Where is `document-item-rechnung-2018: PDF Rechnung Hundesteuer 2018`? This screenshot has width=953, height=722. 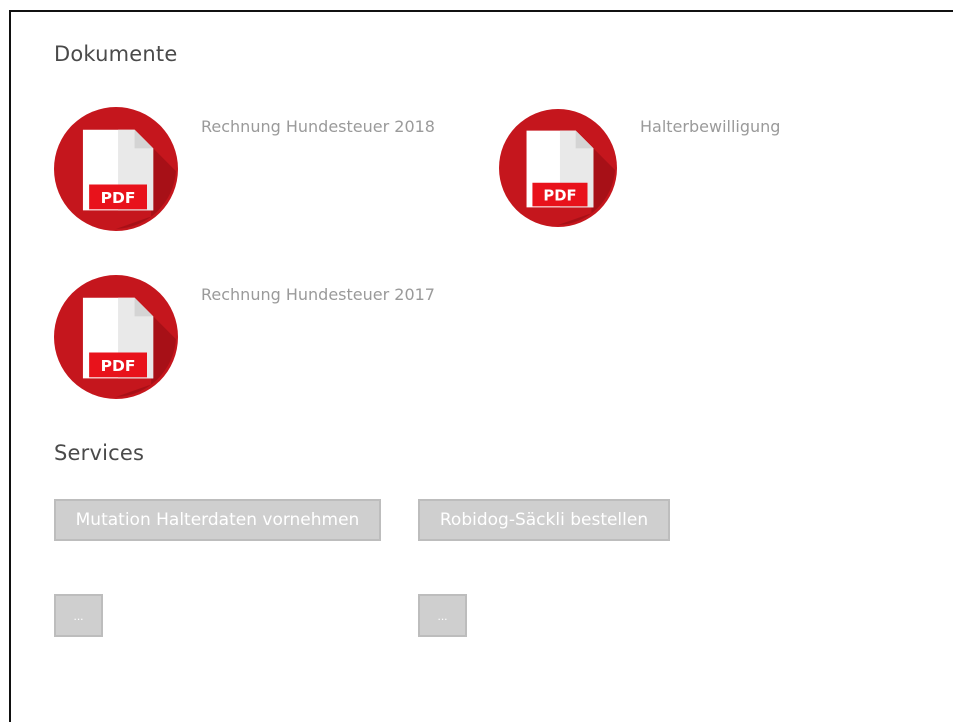
document-item-rechnung-2018: PDF Rechnung Hundesteuer 2018 is located at coordinates (254, 169).